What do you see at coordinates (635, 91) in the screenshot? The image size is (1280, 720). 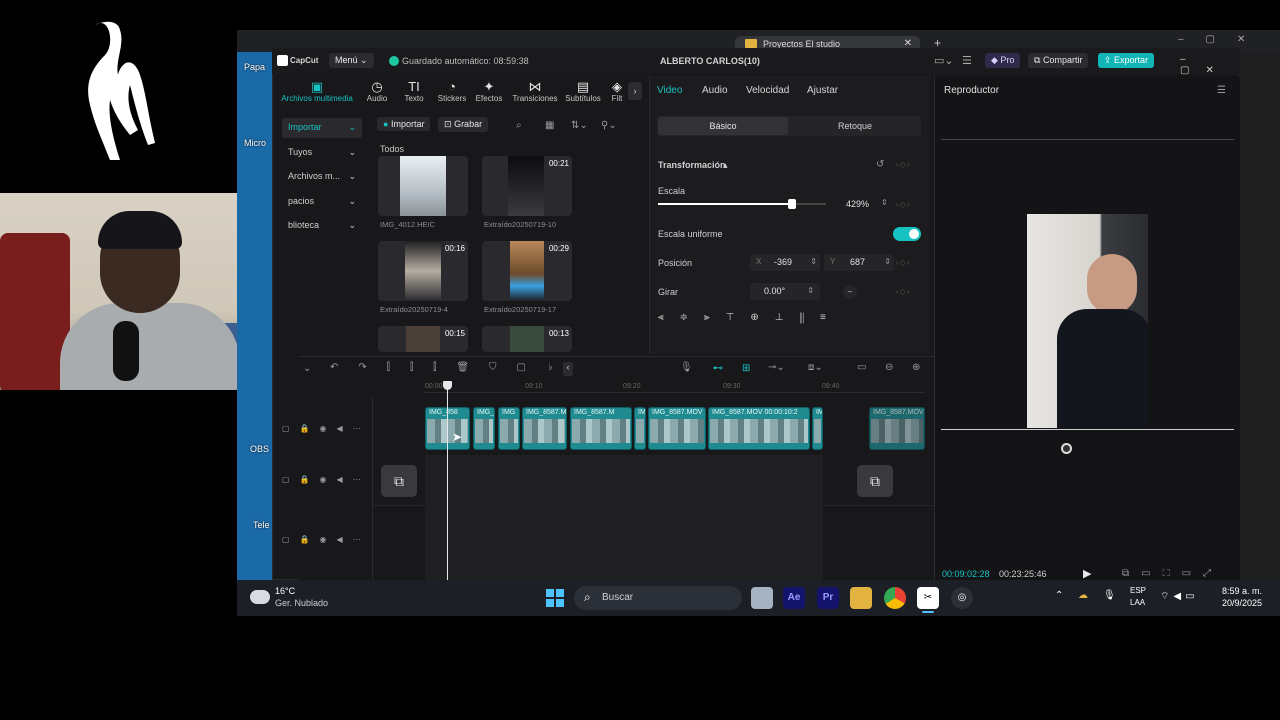 I see `toolbar-next-icon: ›` at bounding box center [635, 91].